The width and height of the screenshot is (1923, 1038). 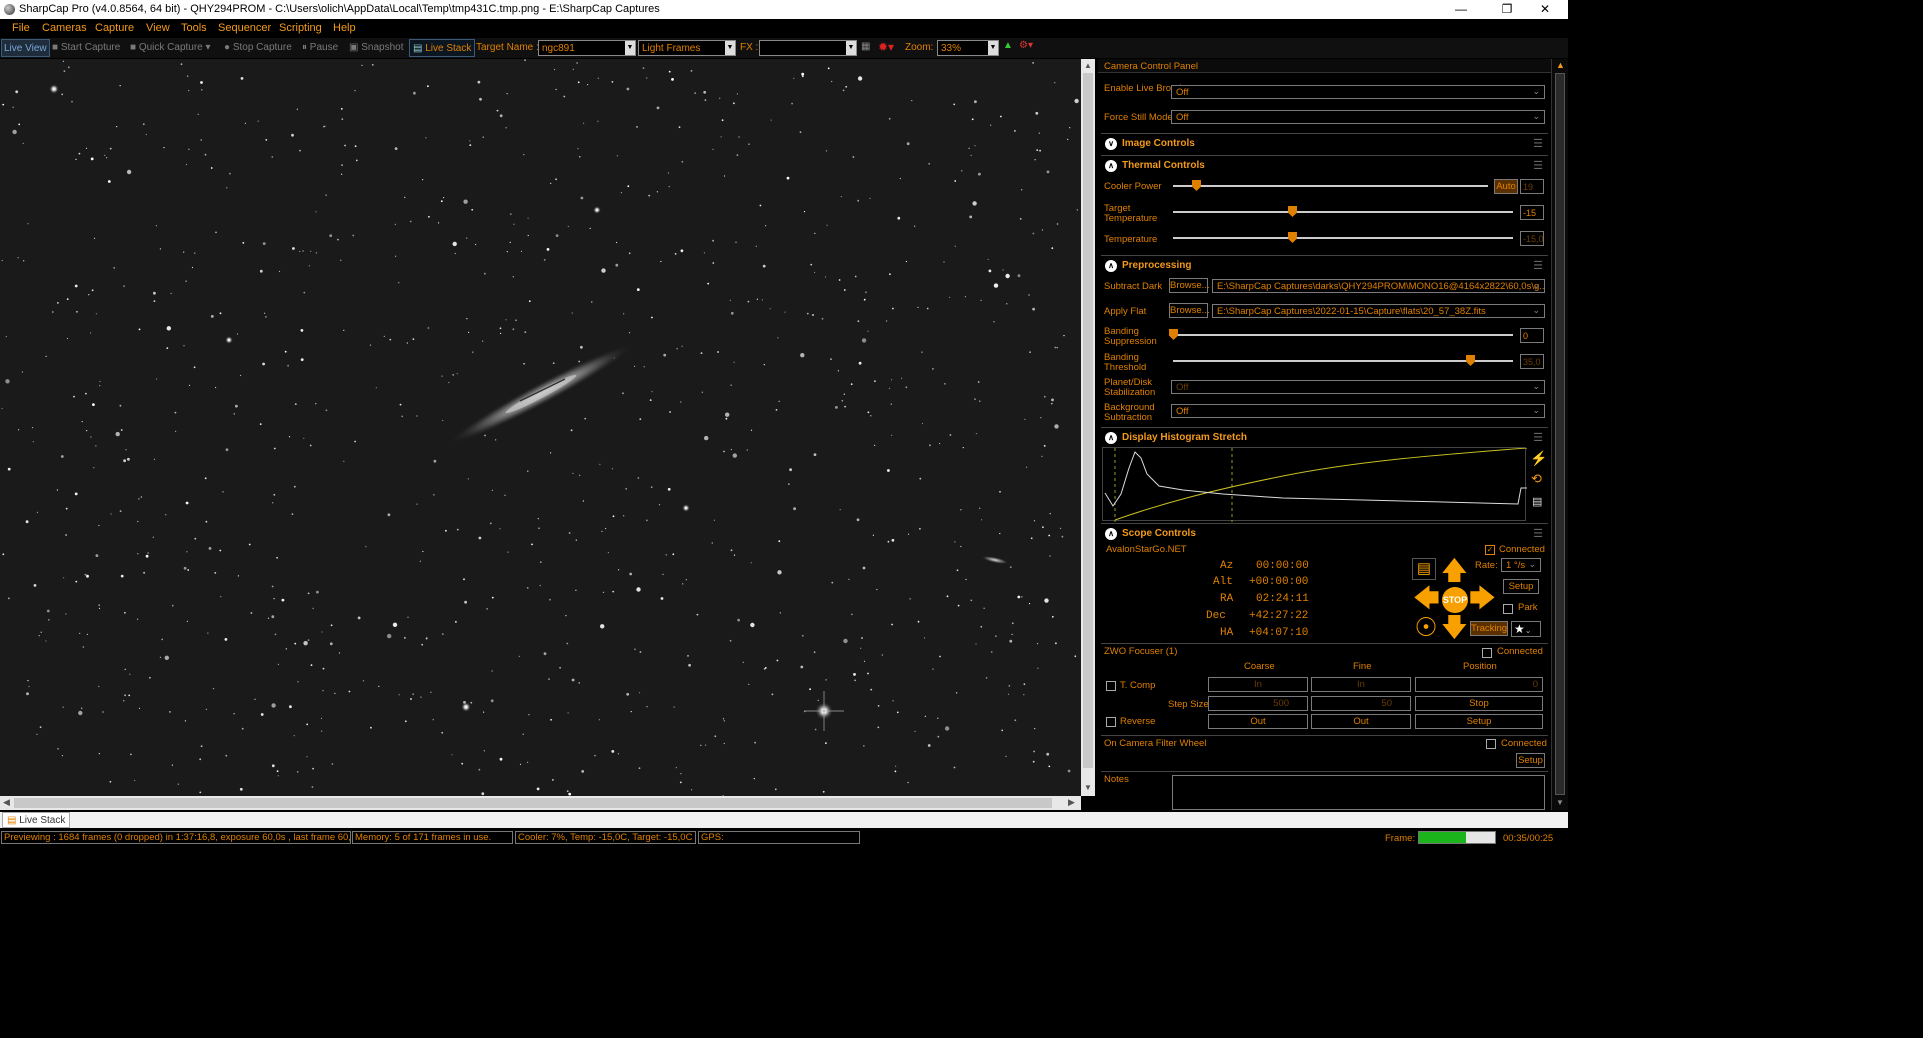 I want to click on minimize-button: —, so click(x=1461, y=9).